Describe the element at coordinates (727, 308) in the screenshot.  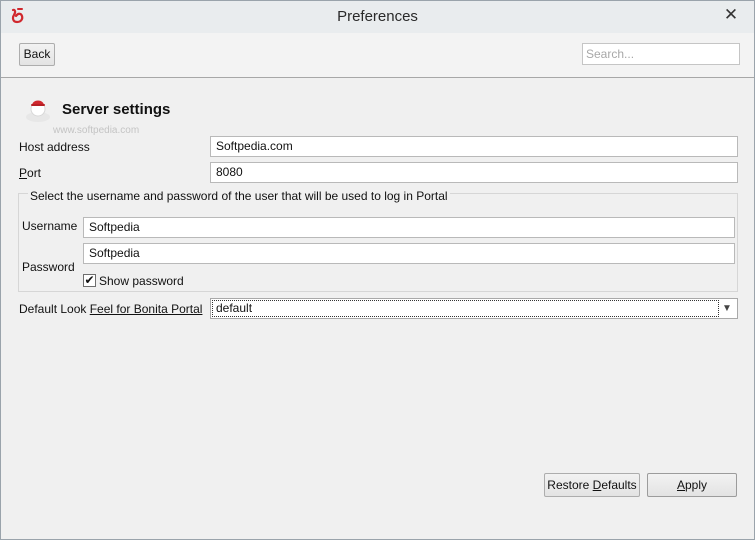
I see `chevron-down-icon: ▼` at that location.